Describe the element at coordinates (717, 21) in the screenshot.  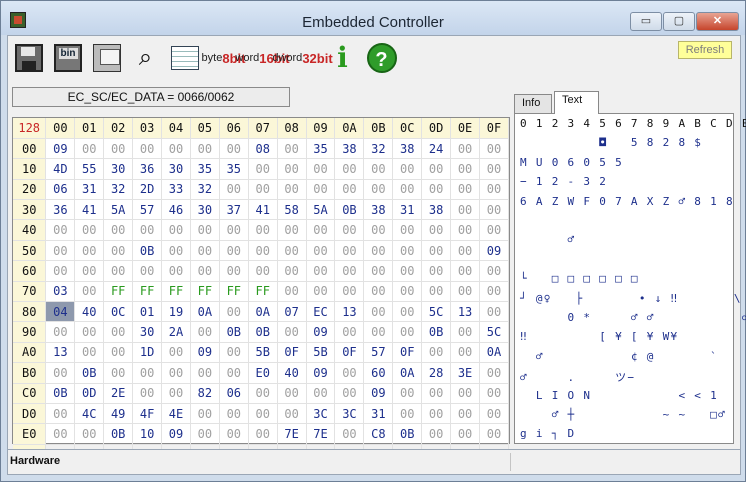
I see `close-button: ✕` at that location.